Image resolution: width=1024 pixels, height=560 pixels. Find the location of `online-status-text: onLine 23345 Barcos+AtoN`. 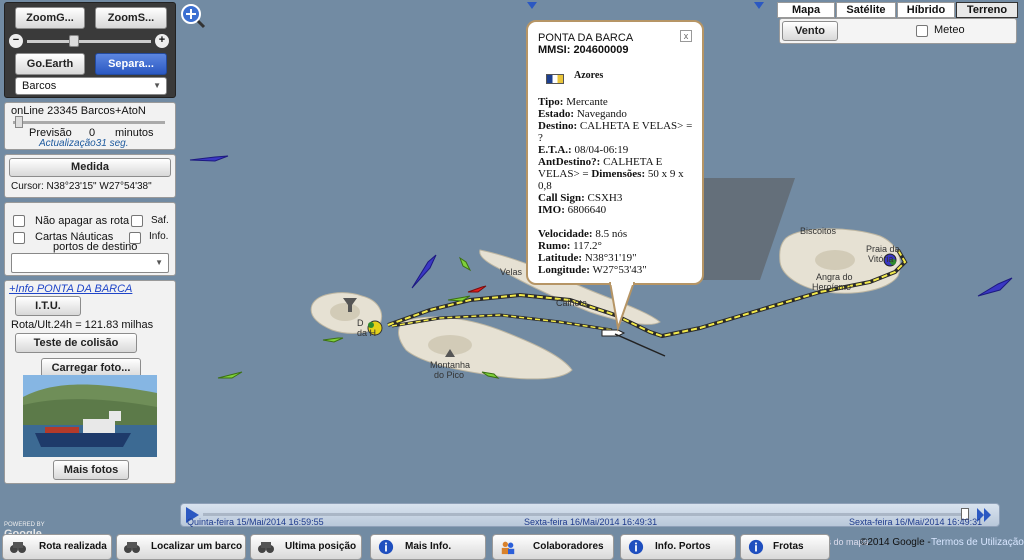

online-status-text: onLine 23345 Barcos+AtoN is located at coordinates (78, 111).